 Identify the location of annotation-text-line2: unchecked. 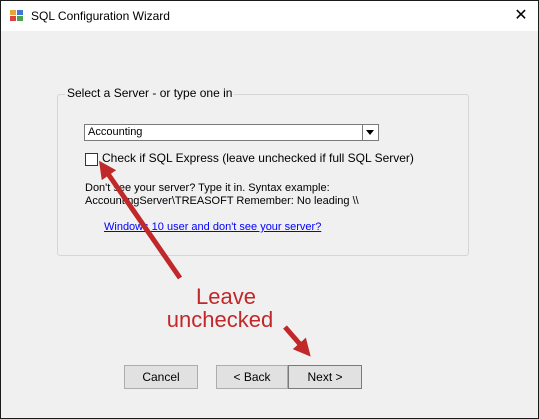
(220, 319).